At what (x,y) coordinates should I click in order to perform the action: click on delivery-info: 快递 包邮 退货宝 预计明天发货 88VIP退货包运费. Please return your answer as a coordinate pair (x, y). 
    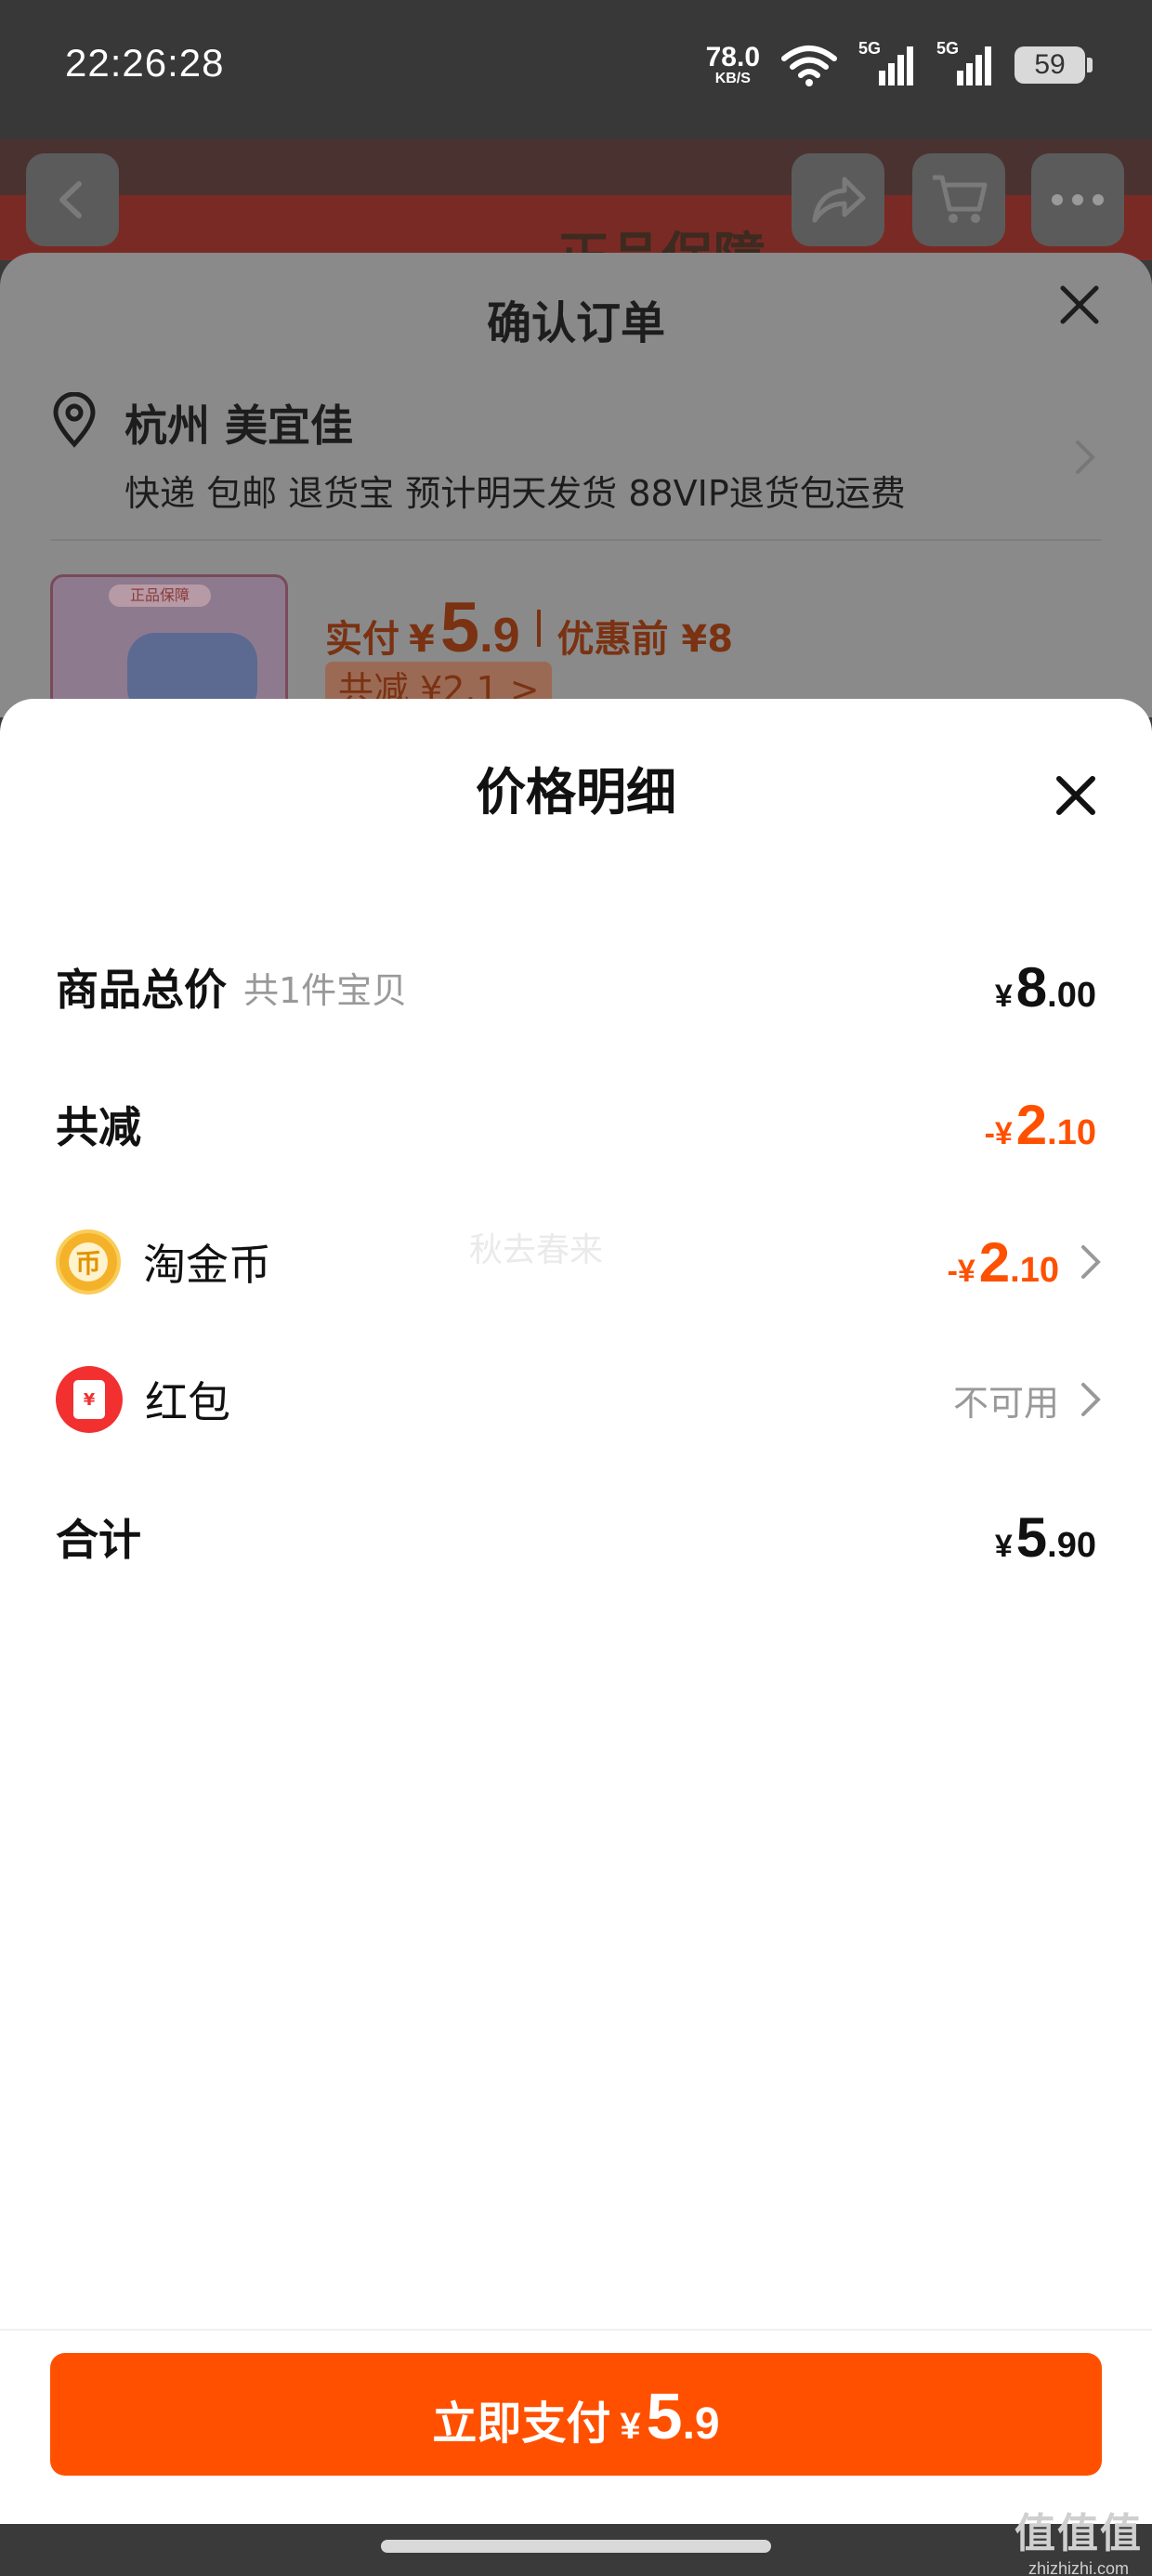
    Looking at the image, I should click on (515, 493).